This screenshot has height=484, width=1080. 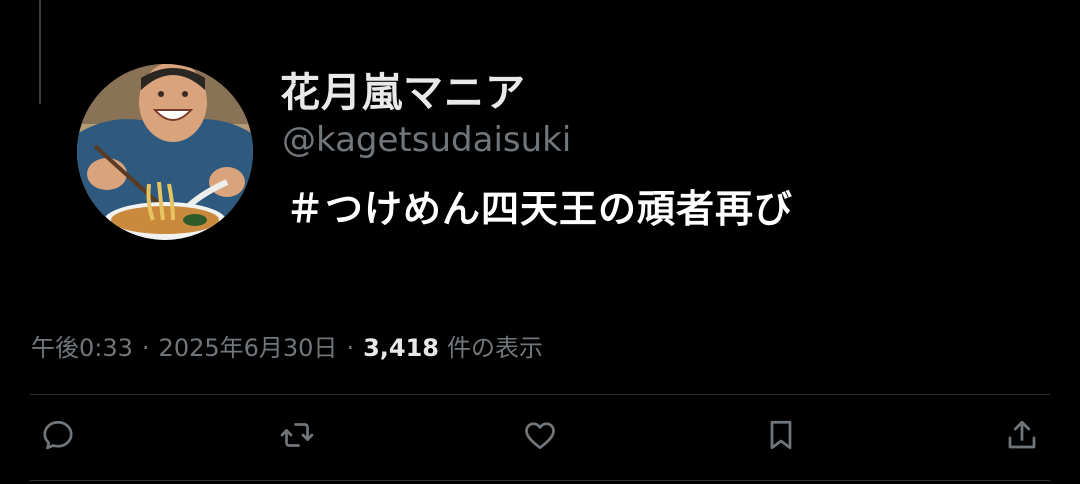 I want to click on share-button, so click(x=1022, y=435).